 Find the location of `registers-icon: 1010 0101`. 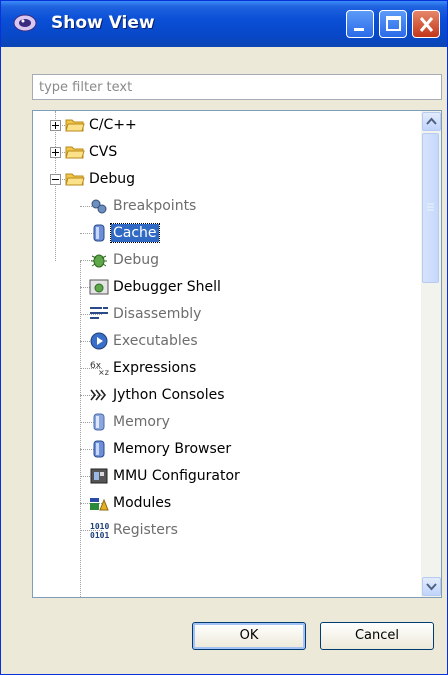

registers-icon: 1010 0101 is located at coordinates (99, 530).